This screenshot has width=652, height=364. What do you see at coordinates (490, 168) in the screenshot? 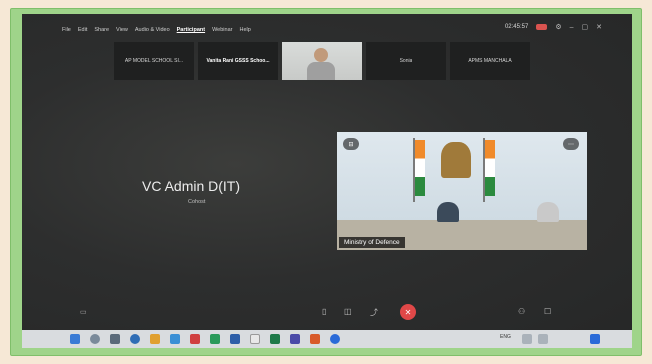
I see `flag-right` at bounding box center [490, 168].